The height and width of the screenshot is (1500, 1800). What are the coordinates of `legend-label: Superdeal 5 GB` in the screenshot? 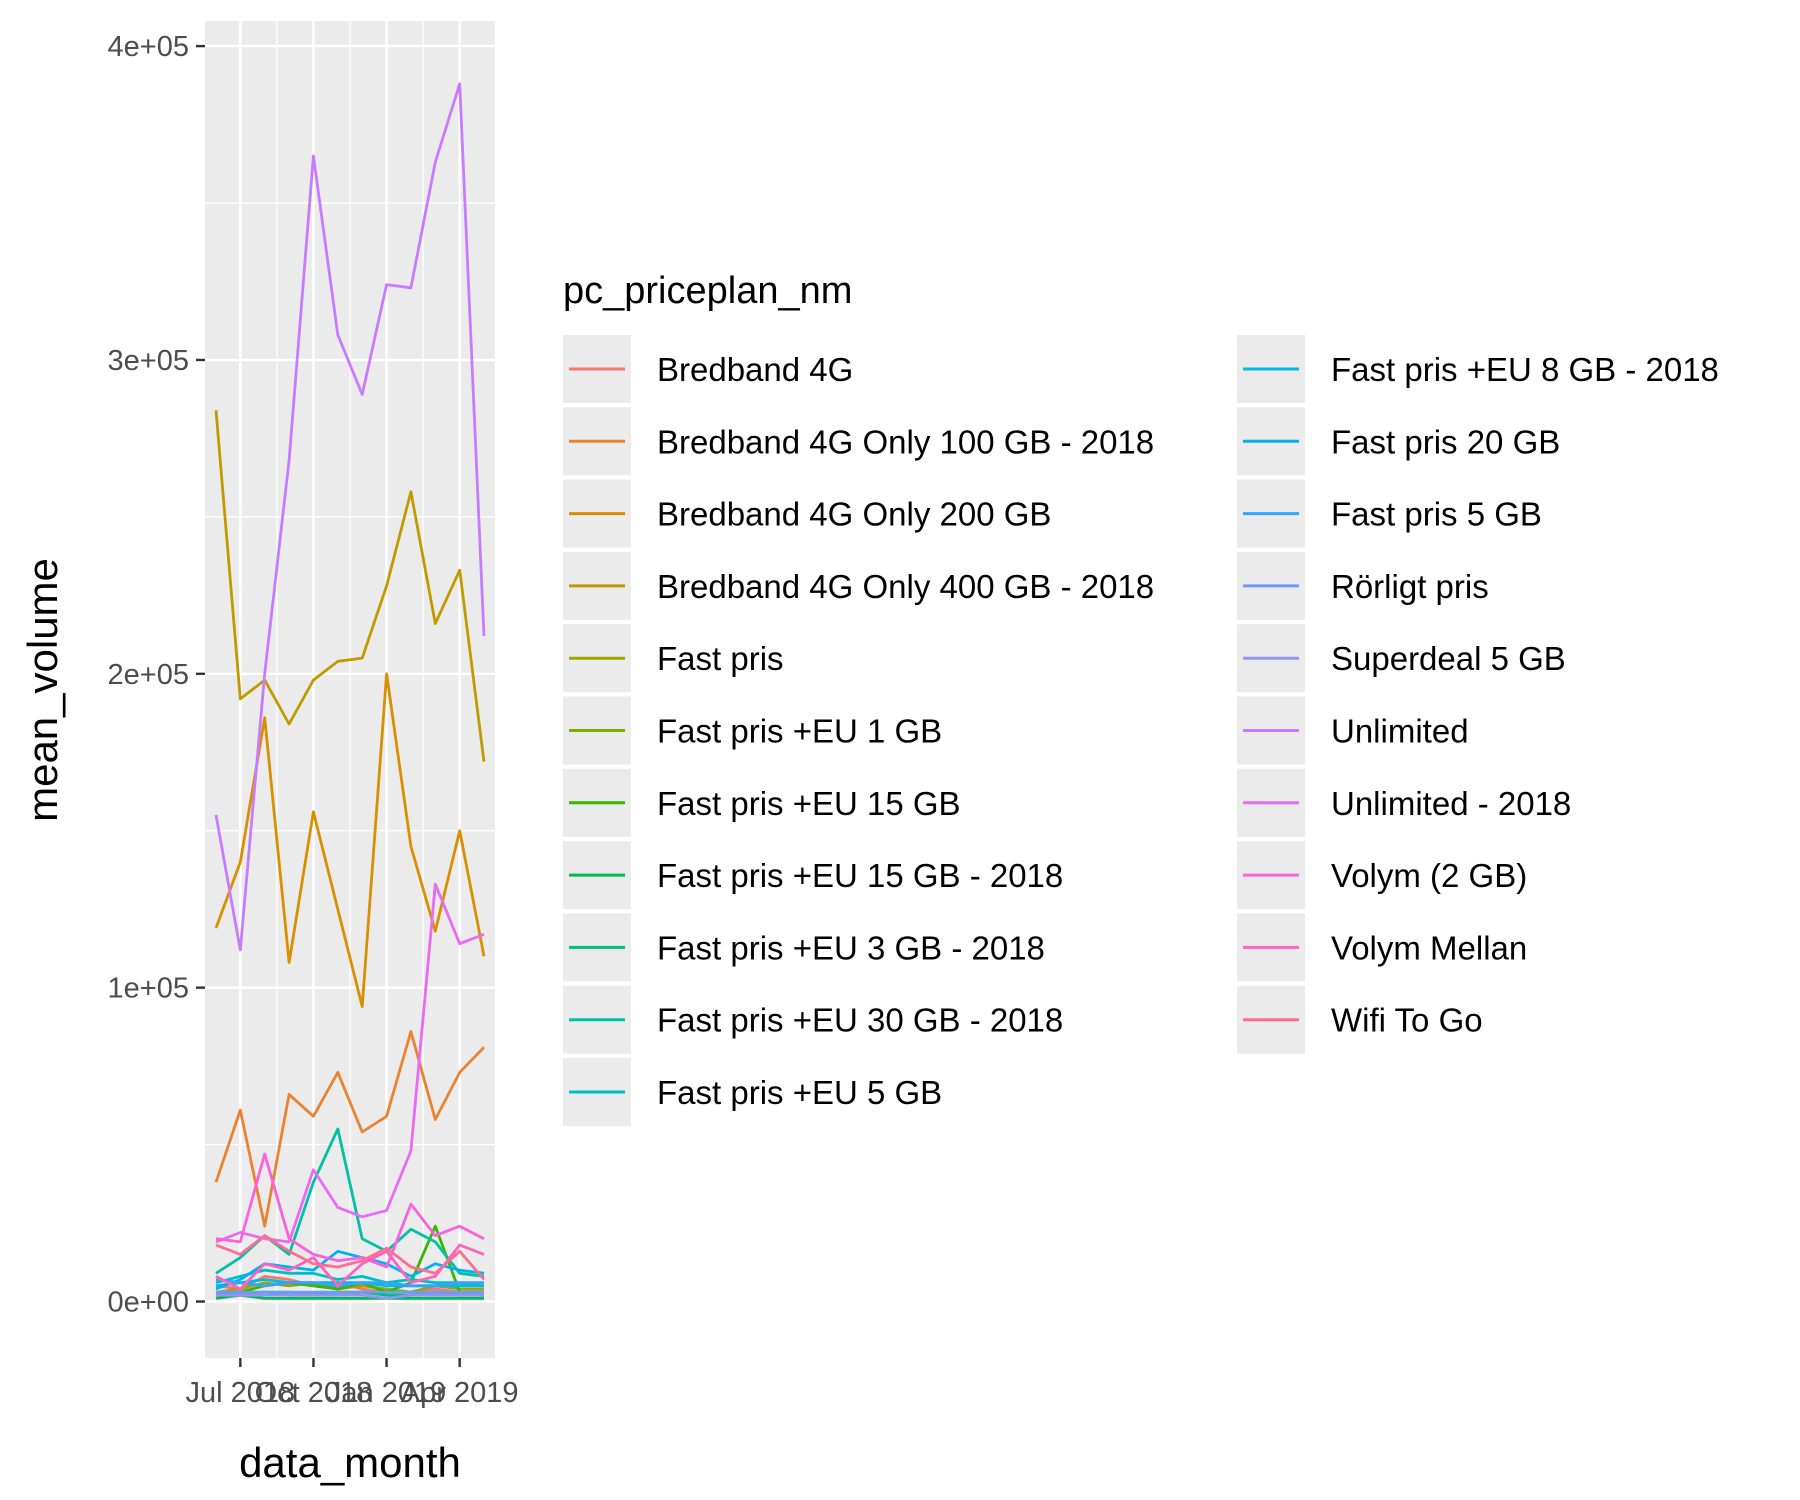 It's located at (1448, 658).